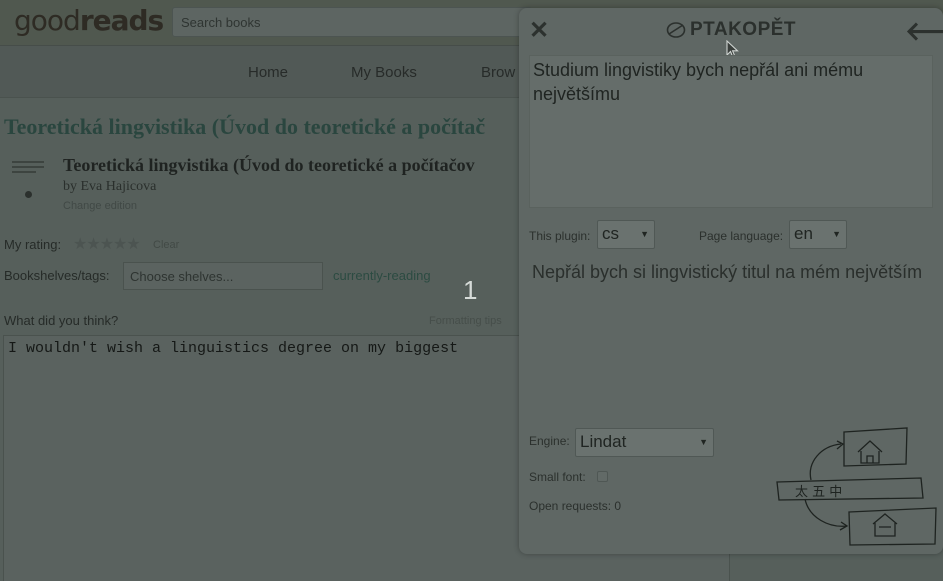 This screenshot has height=581, width=943. What do you see at coordinates (221, 22) in the screenshot?
I see `search-placeholder: Search books` at bounding box center [221, 22].